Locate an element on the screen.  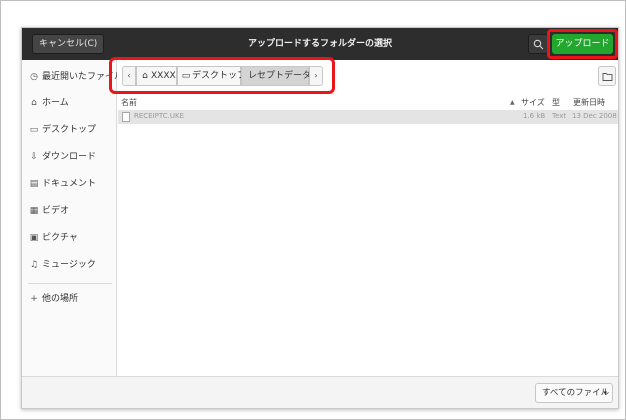
sidebar-item-label: ピクチャ is located at coordinates (60, 238).